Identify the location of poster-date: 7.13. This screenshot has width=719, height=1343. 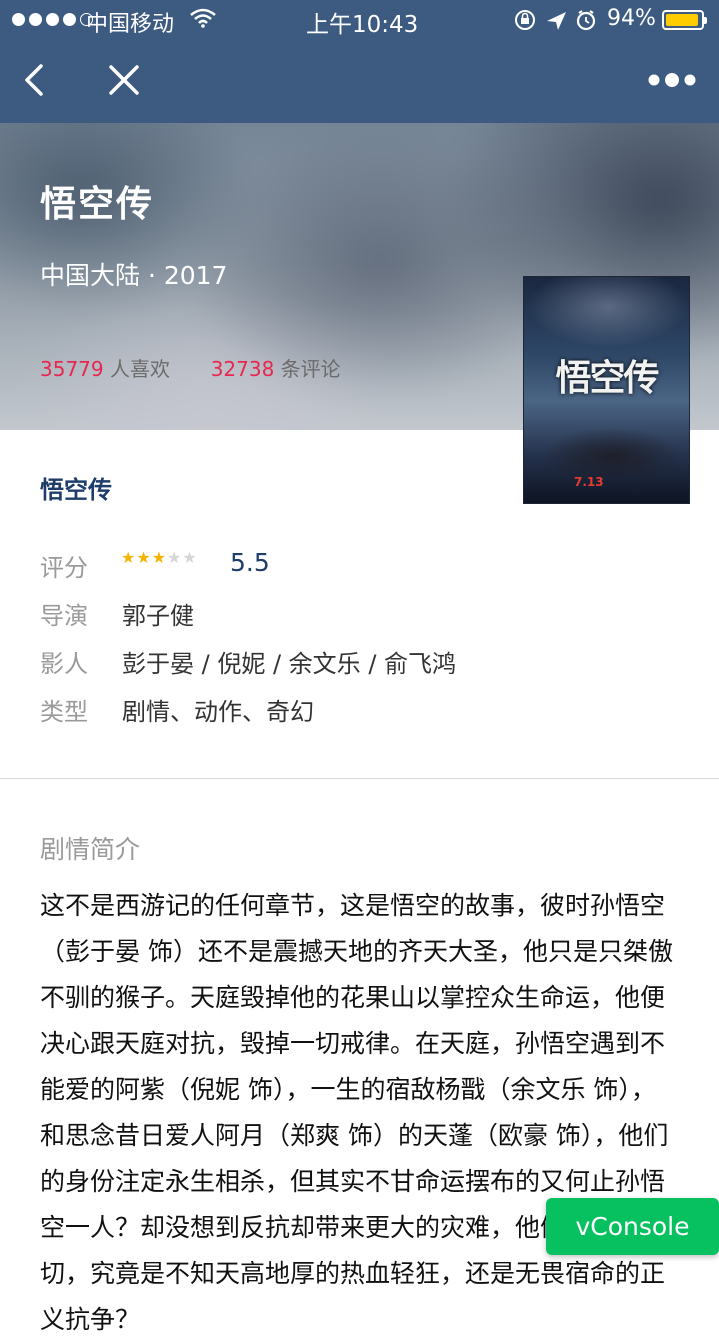
(589, 482).